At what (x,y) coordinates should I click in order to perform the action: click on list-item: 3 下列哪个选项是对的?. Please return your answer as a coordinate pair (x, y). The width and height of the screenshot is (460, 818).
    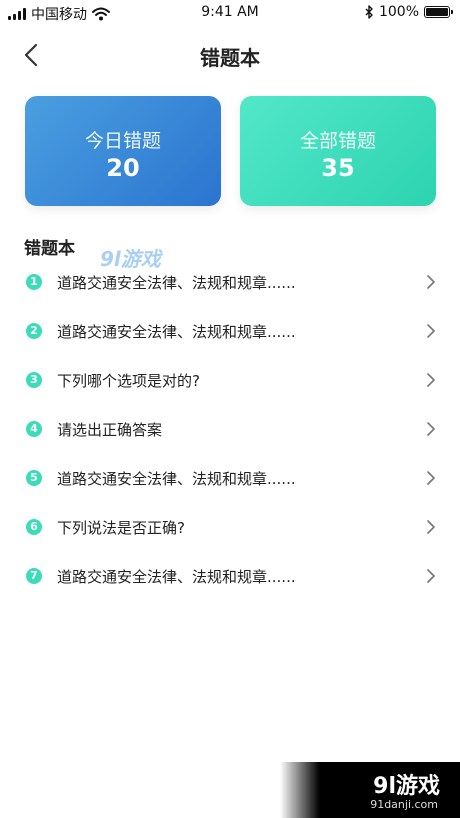
    Looking at the image, I should click on (230, 380).